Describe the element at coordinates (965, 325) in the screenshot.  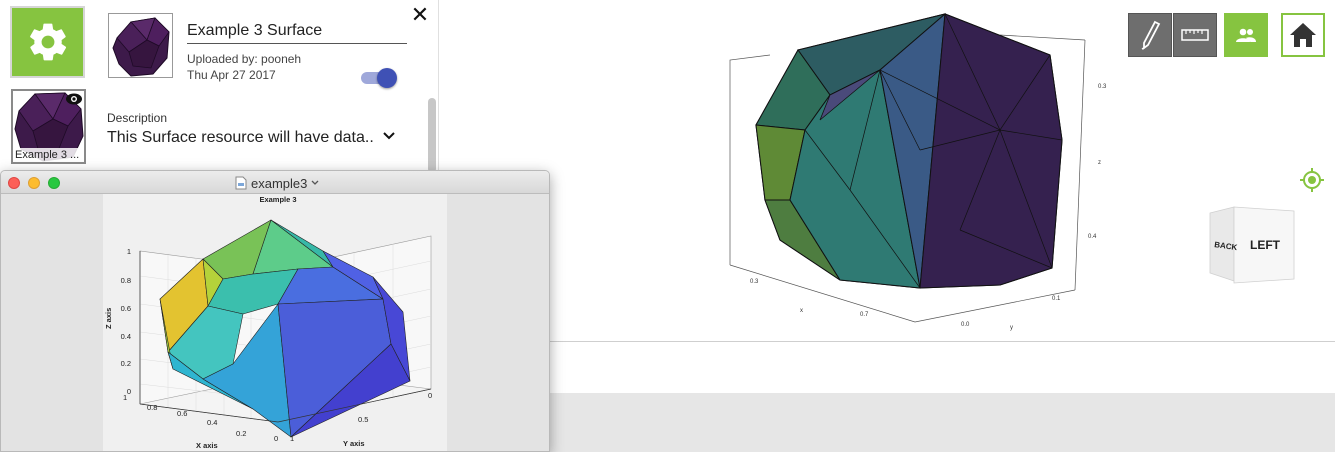
I see `viewer-tick-3: 0.0` at that location.